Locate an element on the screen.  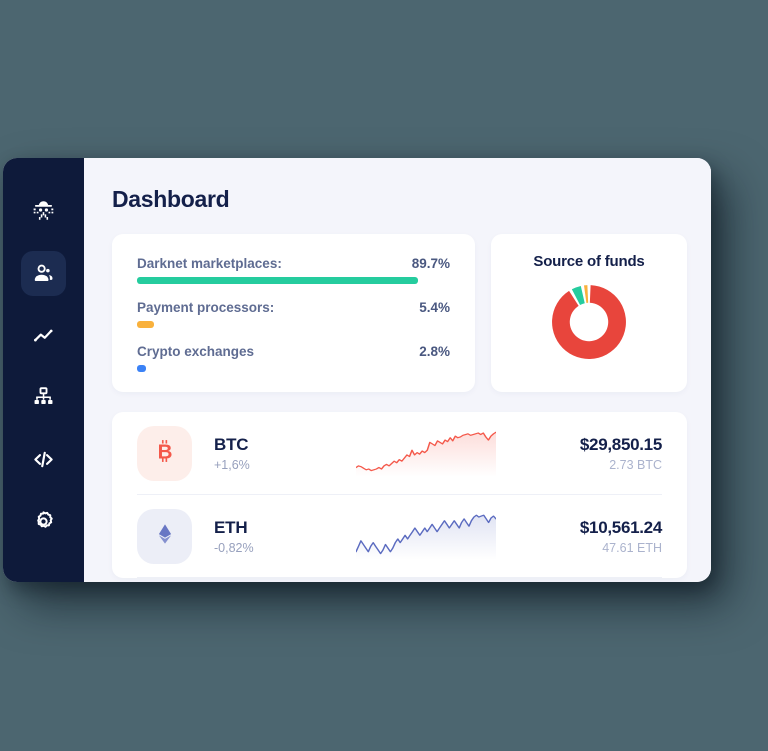
asset-amounts: $29,850.15 2.73 BTC is located at coordinates (594, 453).